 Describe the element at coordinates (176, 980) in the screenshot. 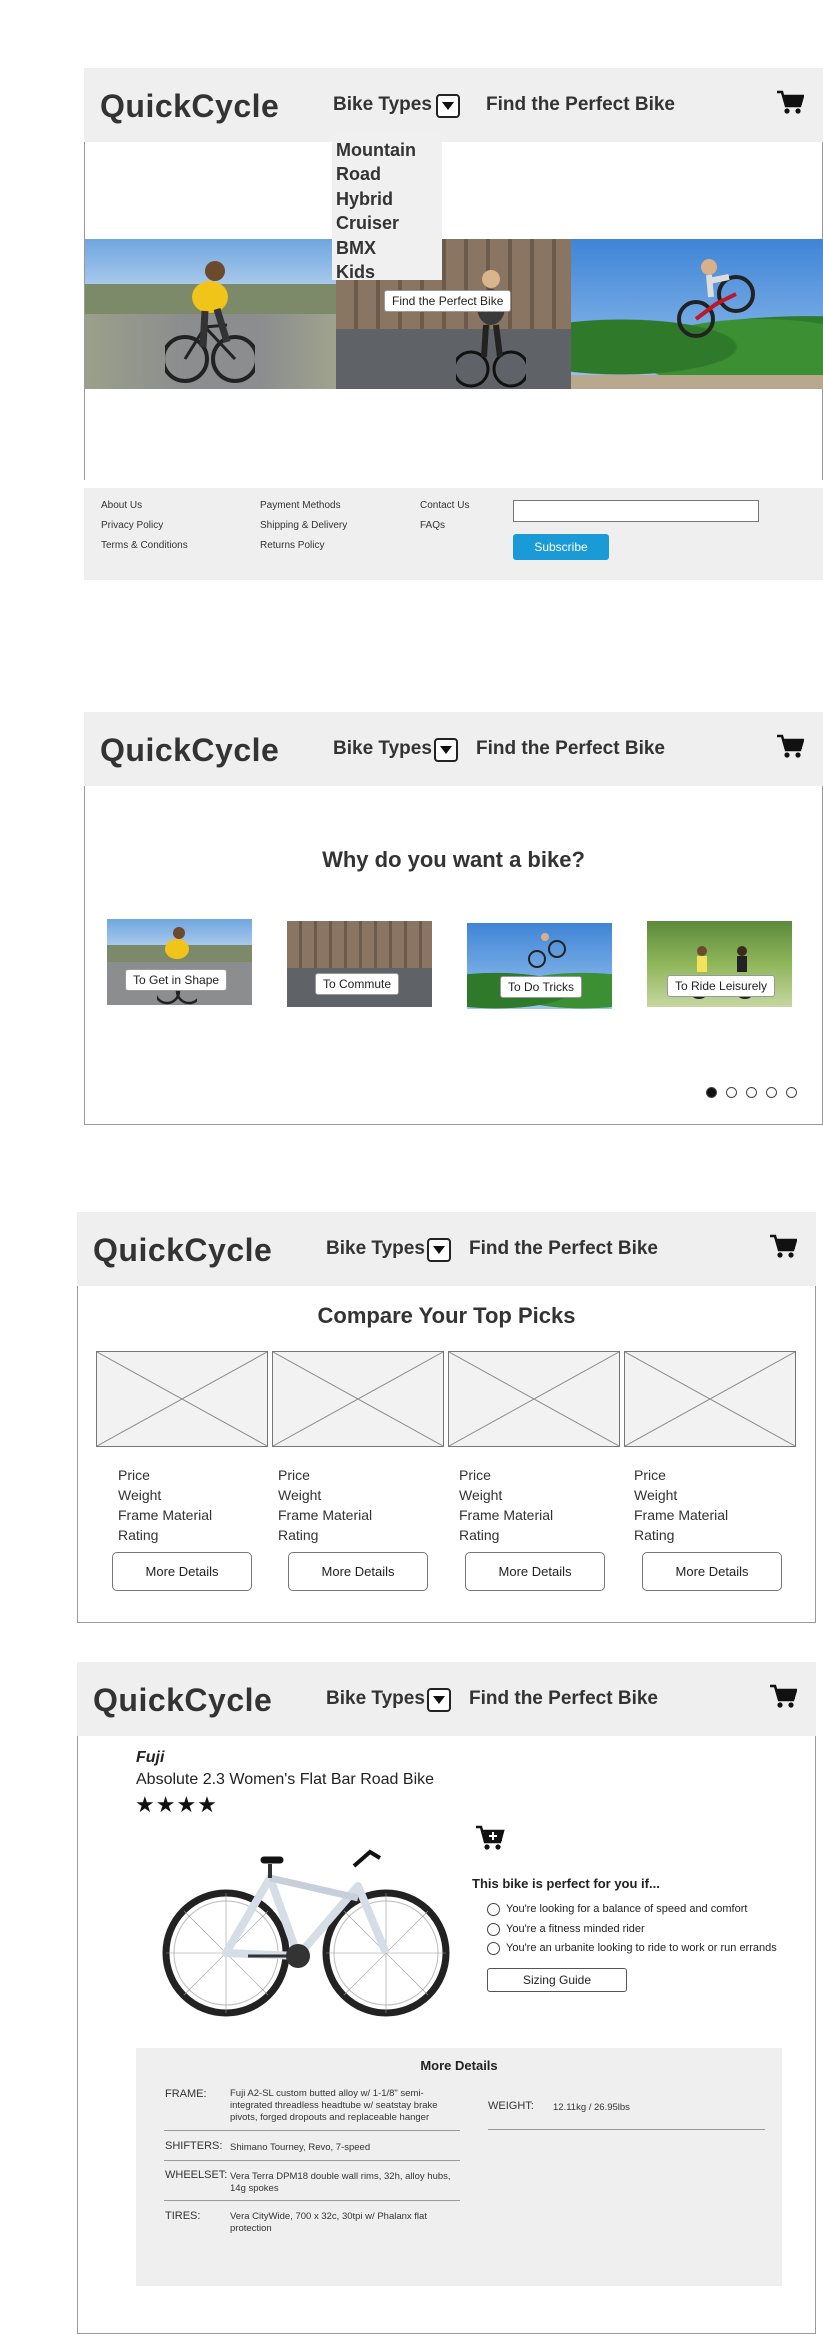

I see `option-get-in-shape-button: To Get in Shape` at that location.